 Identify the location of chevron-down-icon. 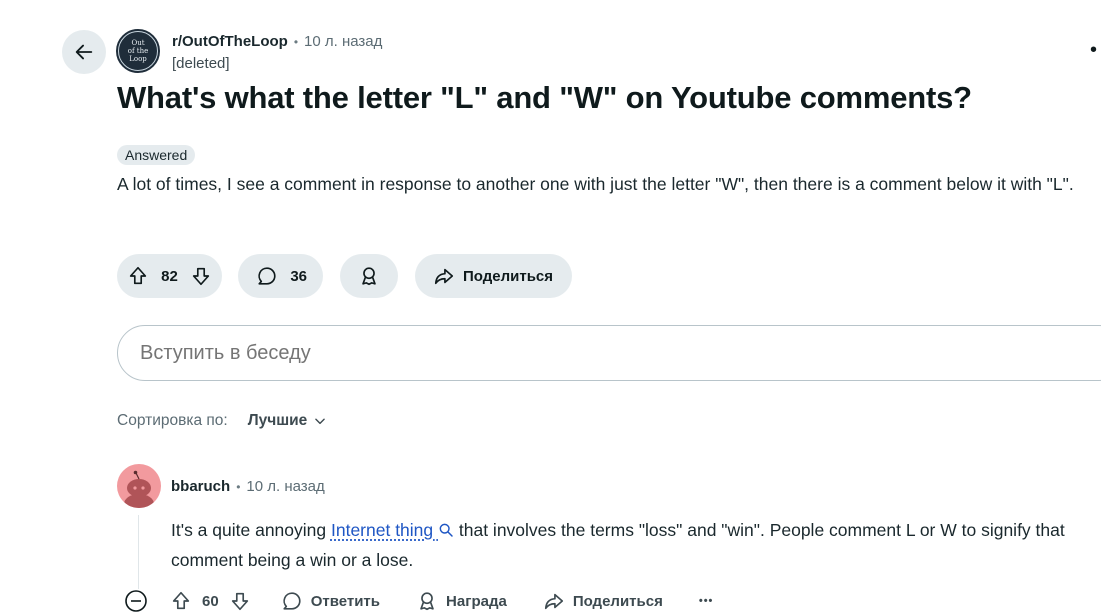
(320, 421).